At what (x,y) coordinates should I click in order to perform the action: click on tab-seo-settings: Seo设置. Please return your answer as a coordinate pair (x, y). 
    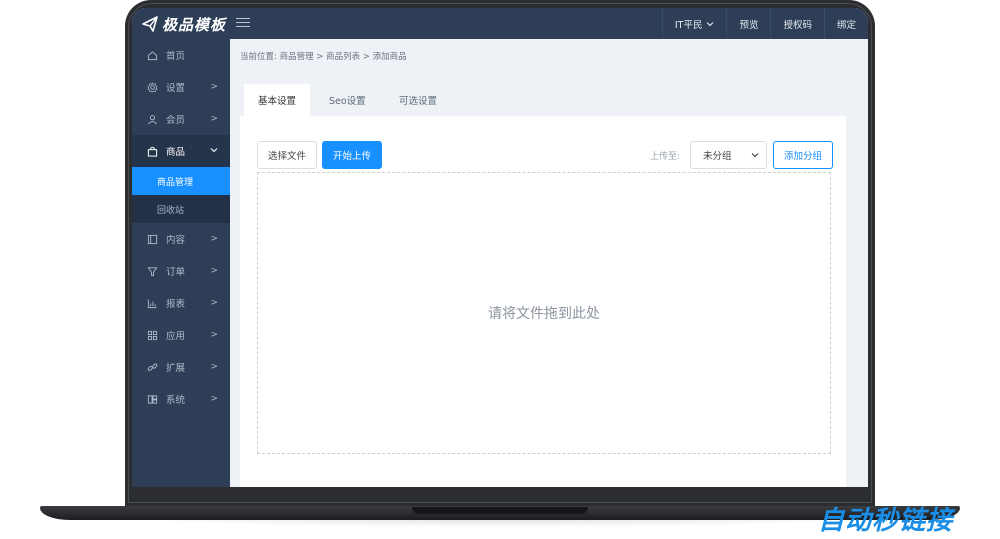
    Looking at the image, I should click on (347, 100).